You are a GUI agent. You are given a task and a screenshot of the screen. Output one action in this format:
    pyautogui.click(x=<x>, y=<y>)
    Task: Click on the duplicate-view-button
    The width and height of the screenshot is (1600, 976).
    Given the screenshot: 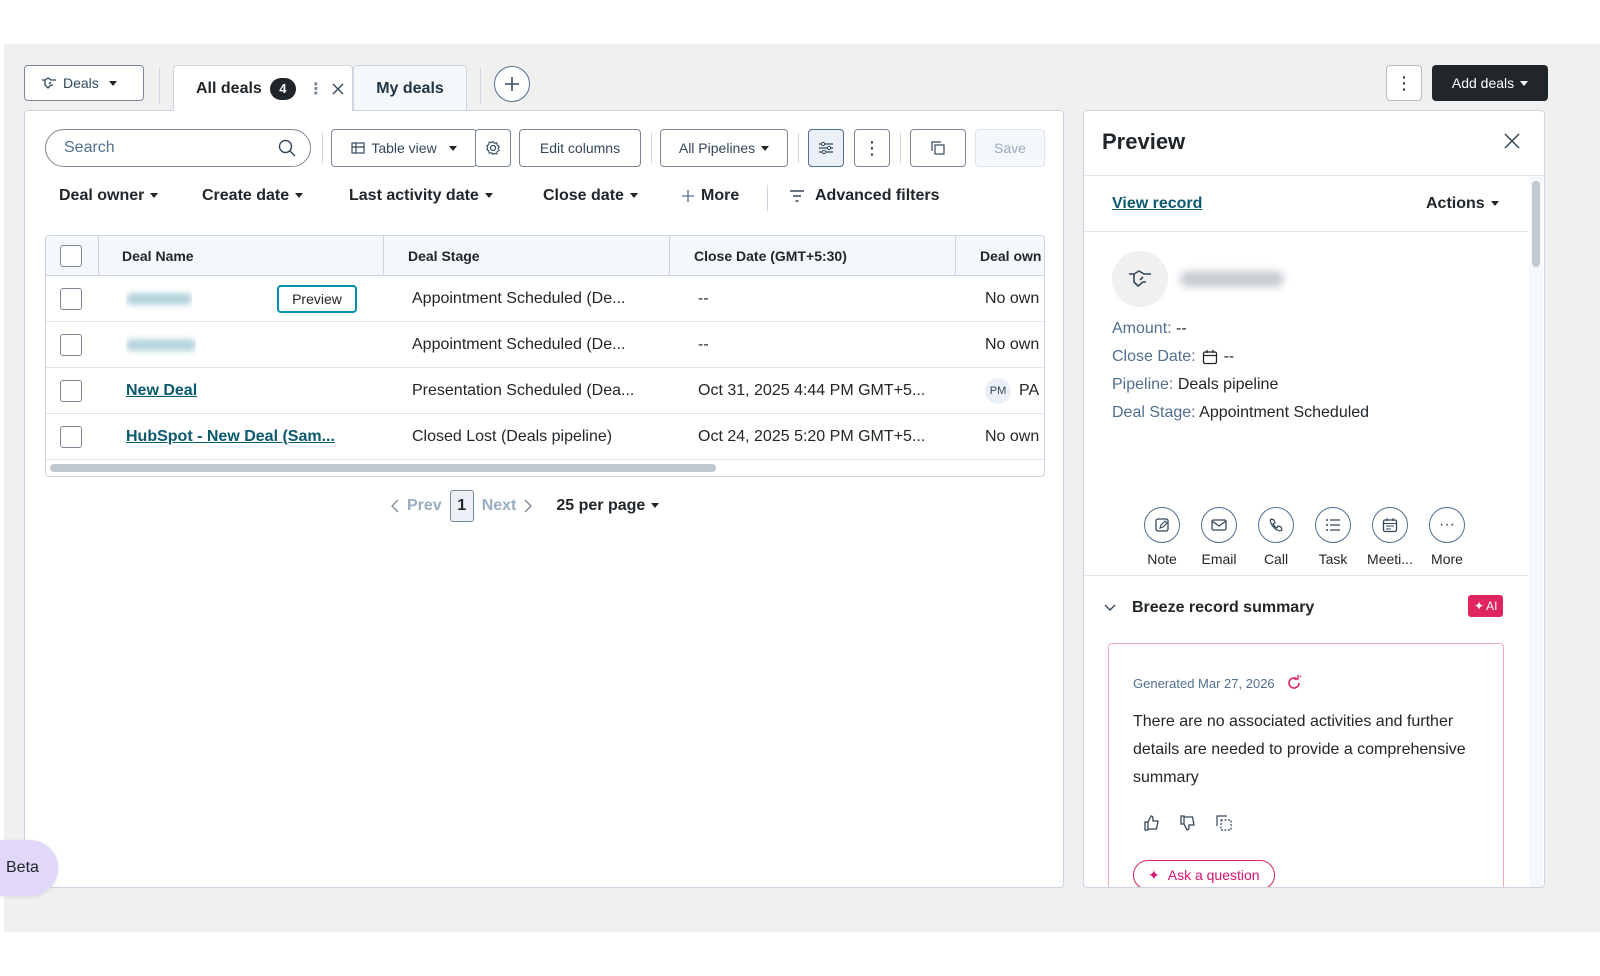 What is the action you would take?
    pyautogui.click(x=938, y=148)
    